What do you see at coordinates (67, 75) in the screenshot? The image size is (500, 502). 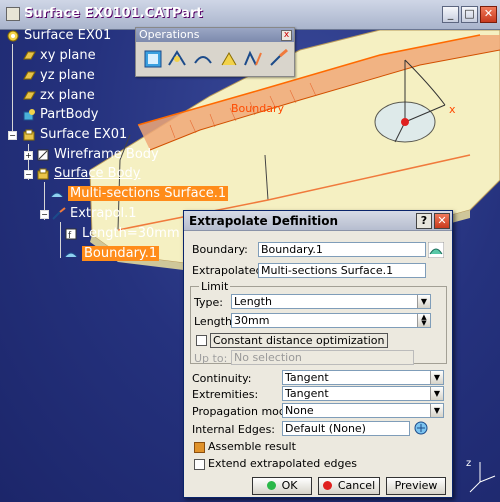 I see `tree-label: yz plane` at bounding box center [67, 75].